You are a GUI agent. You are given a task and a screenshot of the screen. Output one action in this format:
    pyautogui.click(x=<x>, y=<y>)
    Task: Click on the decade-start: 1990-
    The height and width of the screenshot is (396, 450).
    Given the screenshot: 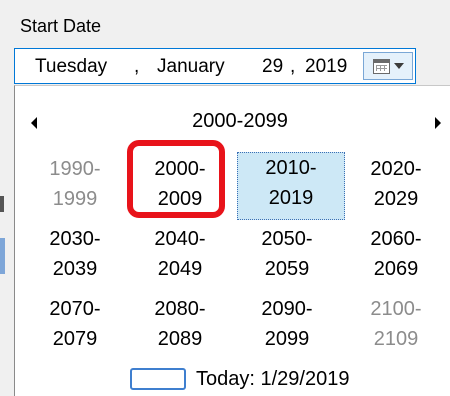 What is the action you would take?
    pyautogui.click(x=75, y=169)
    